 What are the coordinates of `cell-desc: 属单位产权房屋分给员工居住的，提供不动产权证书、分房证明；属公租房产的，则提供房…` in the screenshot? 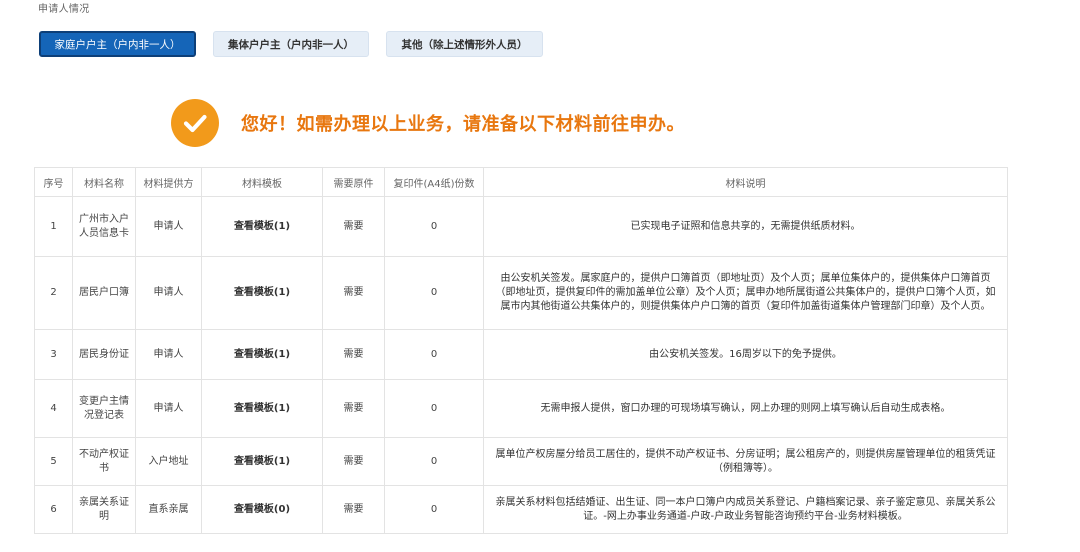 It's located at (745, 461).